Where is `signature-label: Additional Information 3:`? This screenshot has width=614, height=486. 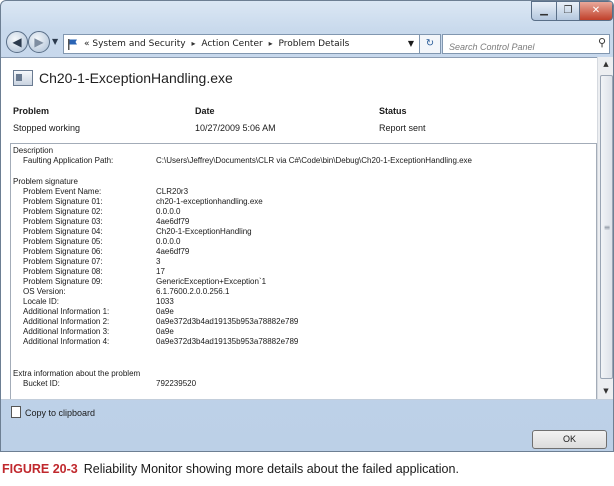 signature-label: Additional Information 3: is located at coordinates (66, 331).